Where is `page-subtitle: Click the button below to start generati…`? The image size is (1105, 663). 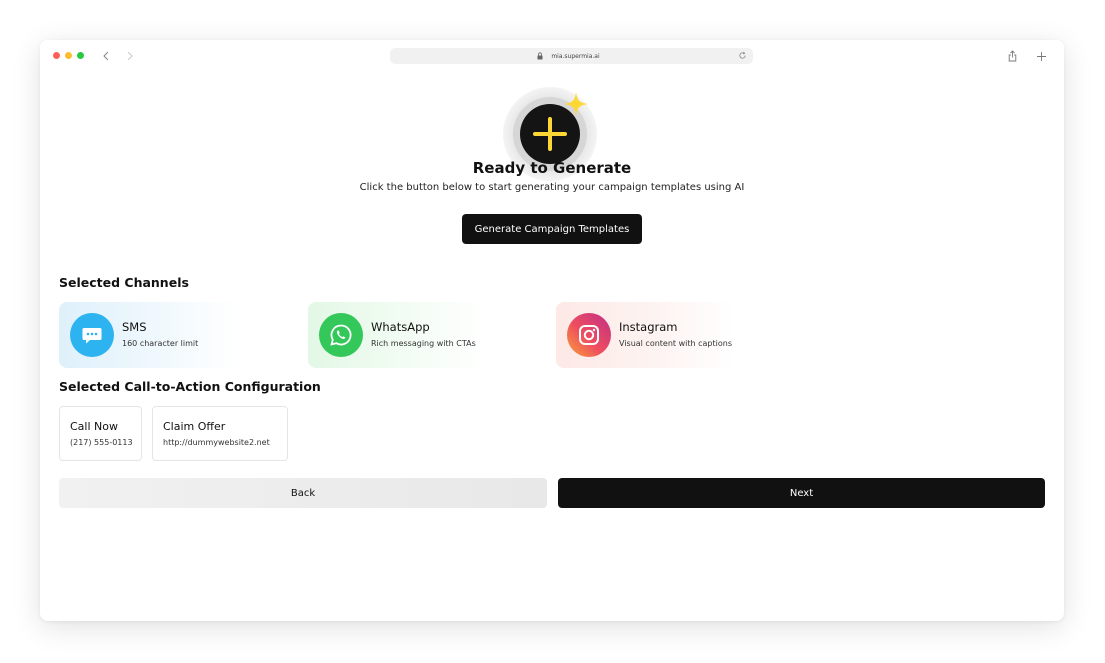
page-subtitle: Click the button below to start generati… is located at coordinates (552, 187).